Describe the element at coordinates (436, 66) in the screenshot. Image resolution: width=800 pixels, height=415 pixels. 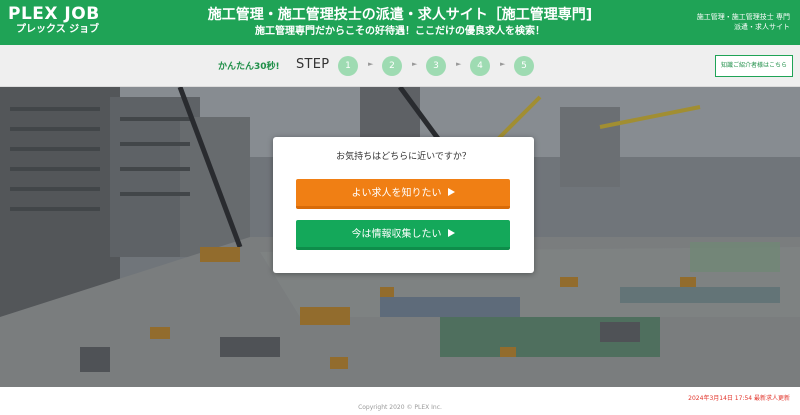
I see `step-3: 3` at that location.